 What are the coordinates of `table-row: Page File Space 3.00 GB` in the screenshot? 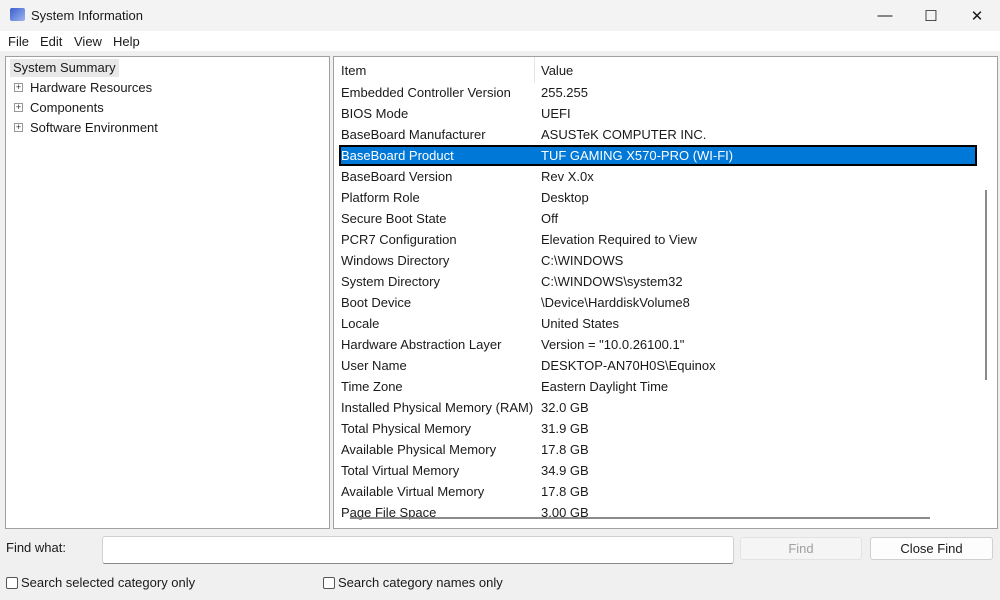 It's located at (658, 512).